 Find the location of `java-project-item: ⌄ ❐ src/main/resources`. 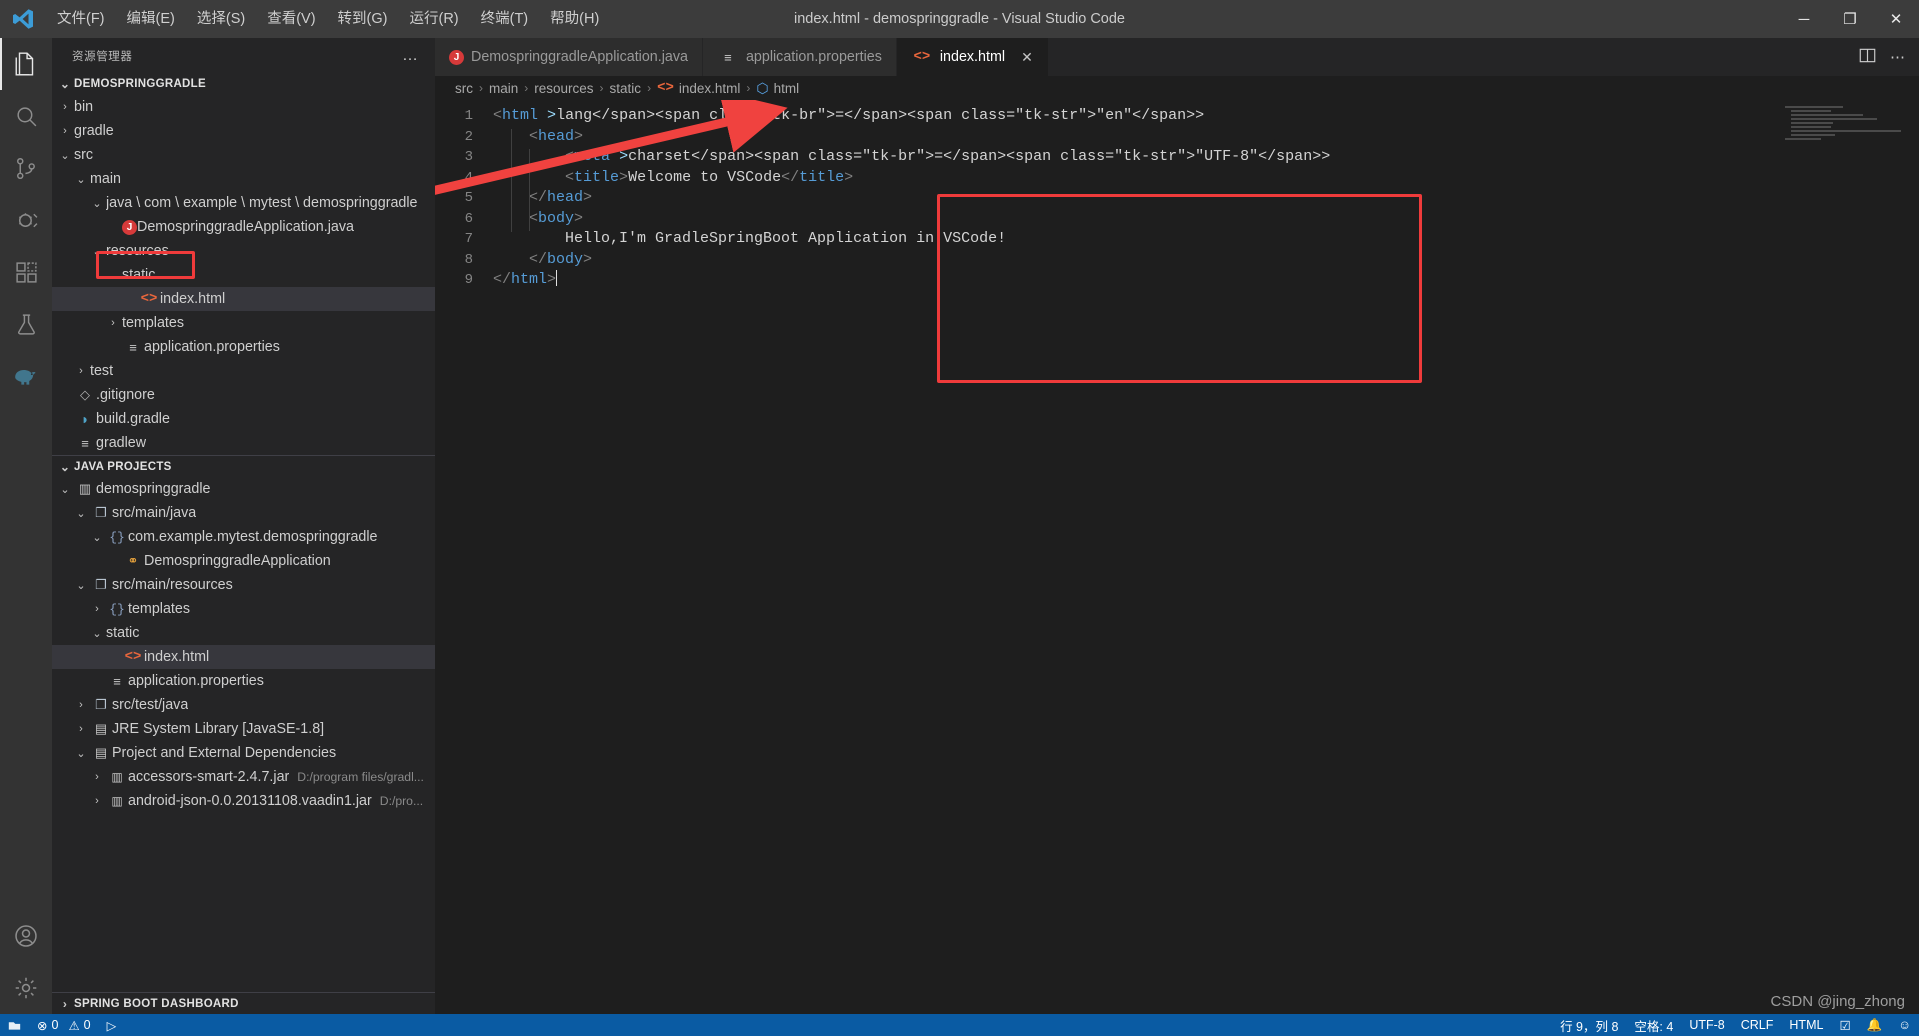

java-project-item: ⌄ ❐ src/main/resources is located at coordinates (243, 585).